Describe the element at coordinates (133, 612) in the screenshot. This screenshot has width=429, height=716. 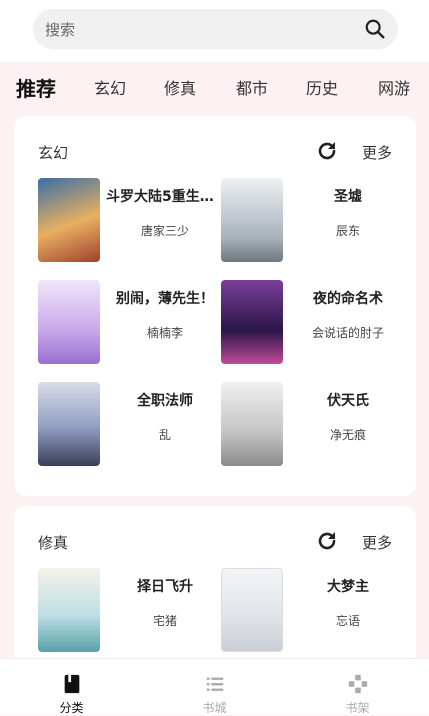
I see `book-item: 择日飞升 宅猪` at that location.